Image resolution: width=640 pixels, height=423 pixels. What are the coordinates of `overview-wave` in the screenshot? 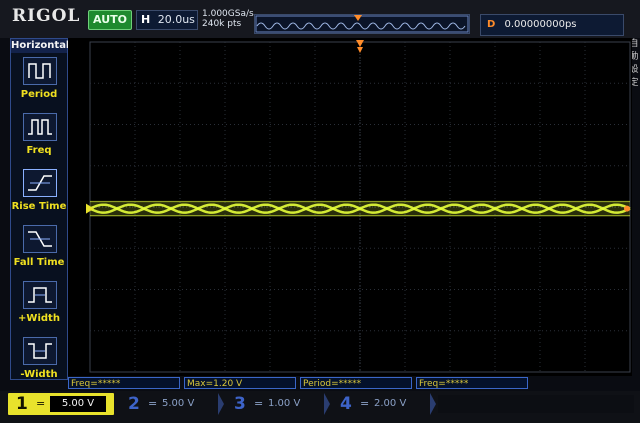 It's located at (362, 24).